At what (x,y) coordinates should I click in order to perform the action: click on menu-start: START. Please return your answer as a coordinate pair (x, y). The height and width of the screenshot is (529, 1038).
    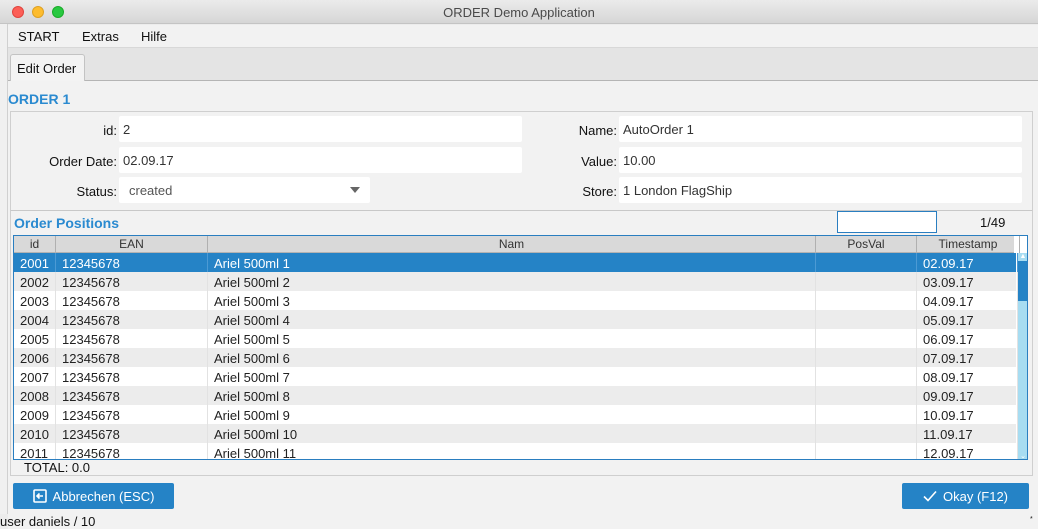
    Looking at the image, I should click on (38, 36).